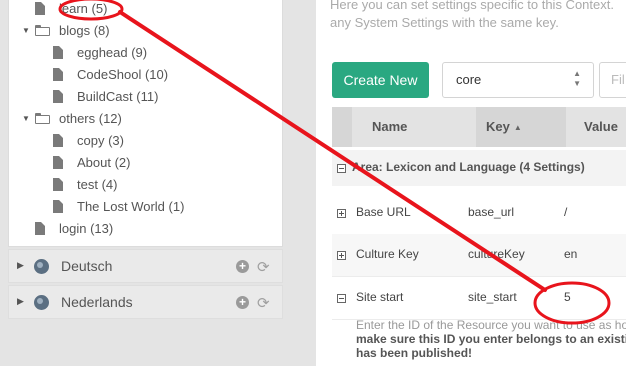 The image size is (626, 366). I want to click on row-key: cultureKey, so click(496, 254).